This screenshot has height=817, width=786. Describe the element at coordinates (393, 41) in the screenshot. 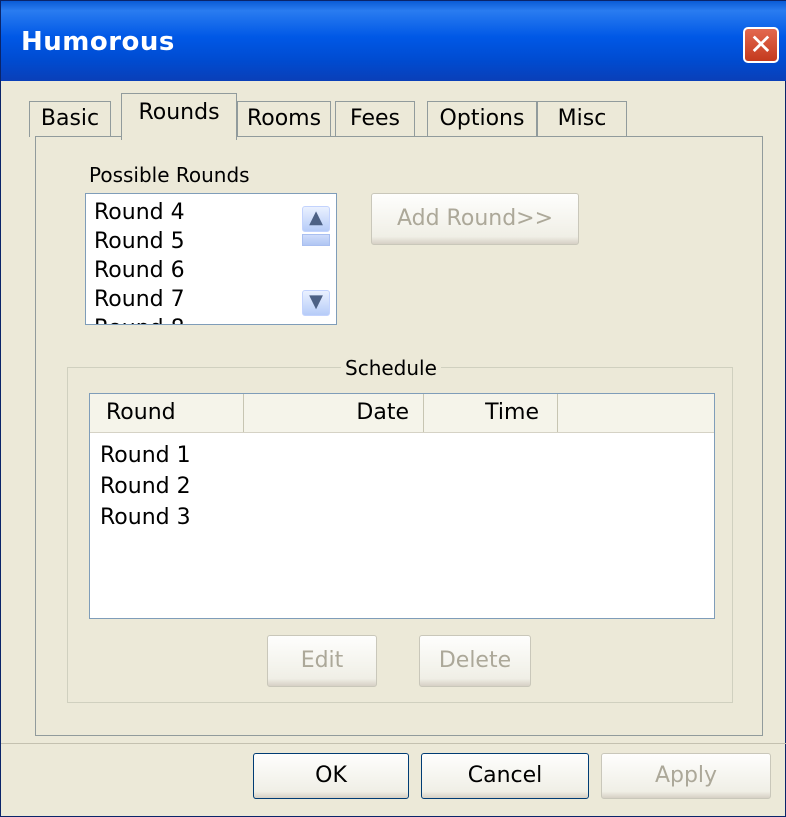

I see `title-bar: Humorous ✕` at that location.